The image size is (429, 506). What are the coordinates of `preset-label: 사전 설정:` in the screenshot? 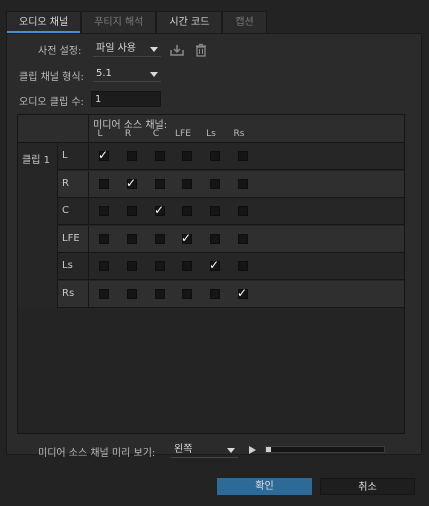 It's located at (60, 51).